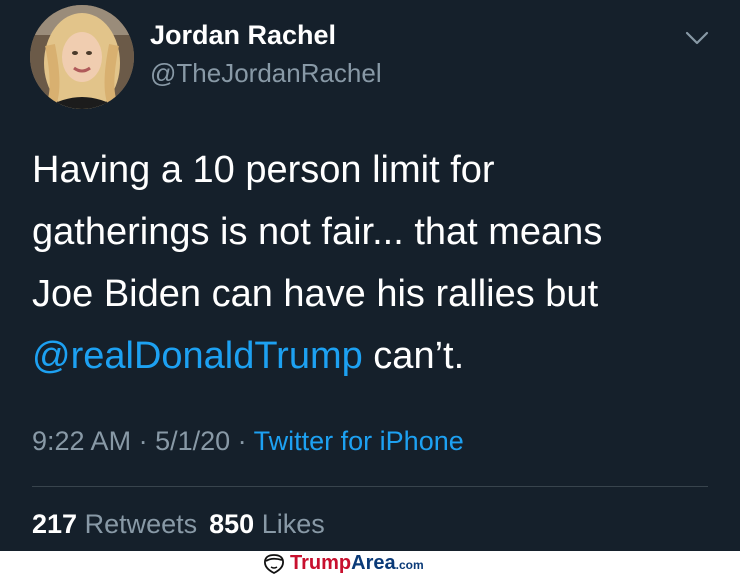  I want to click on tweet-metadata: 9:22 AM · 5/1/20 · Twitter for iPhone, so click(248, 441).